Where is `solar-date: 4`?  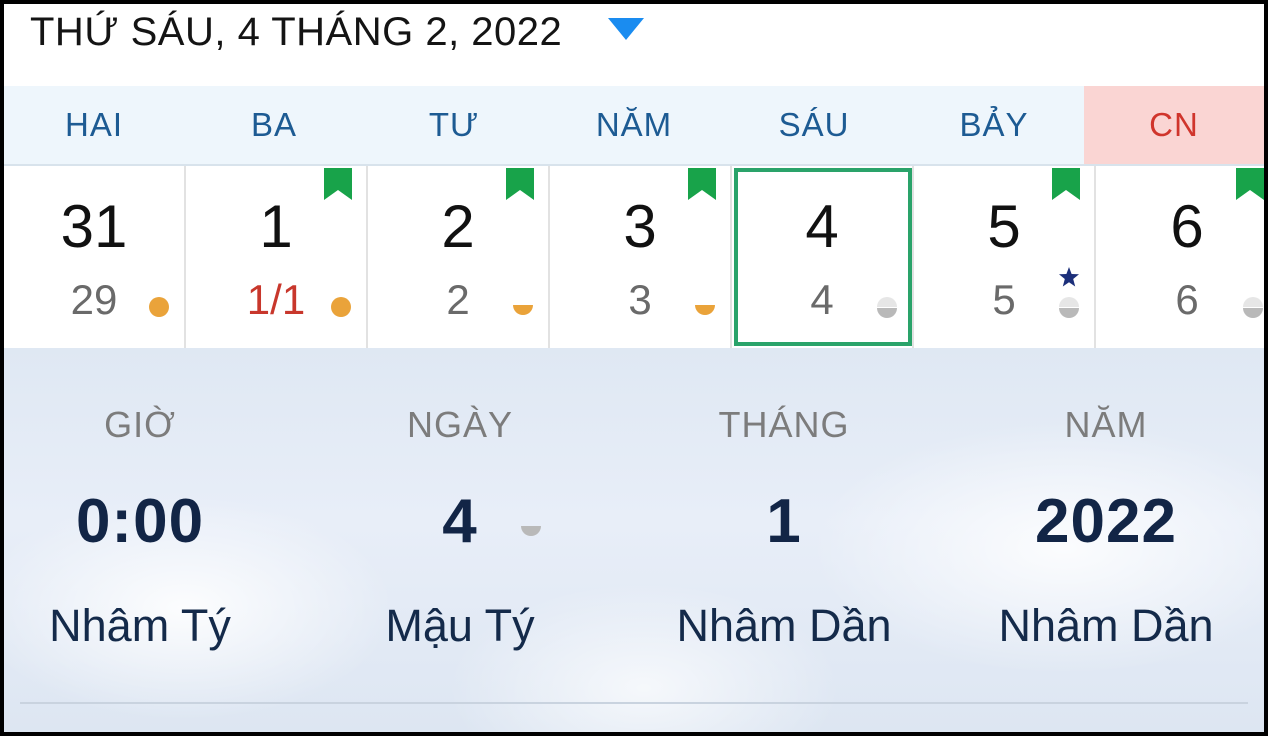 solar-date: 4 is located at coordinates (822, 226).